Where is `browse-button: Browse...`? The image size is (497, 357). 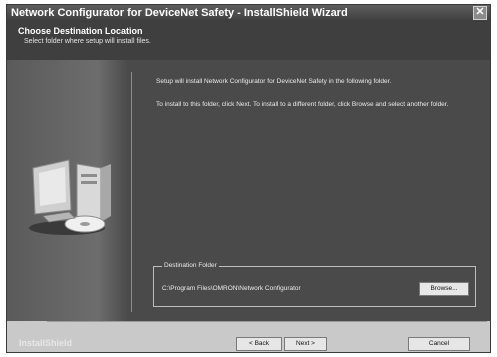 browse-button: Browse... is located at coordinates (444, 289).